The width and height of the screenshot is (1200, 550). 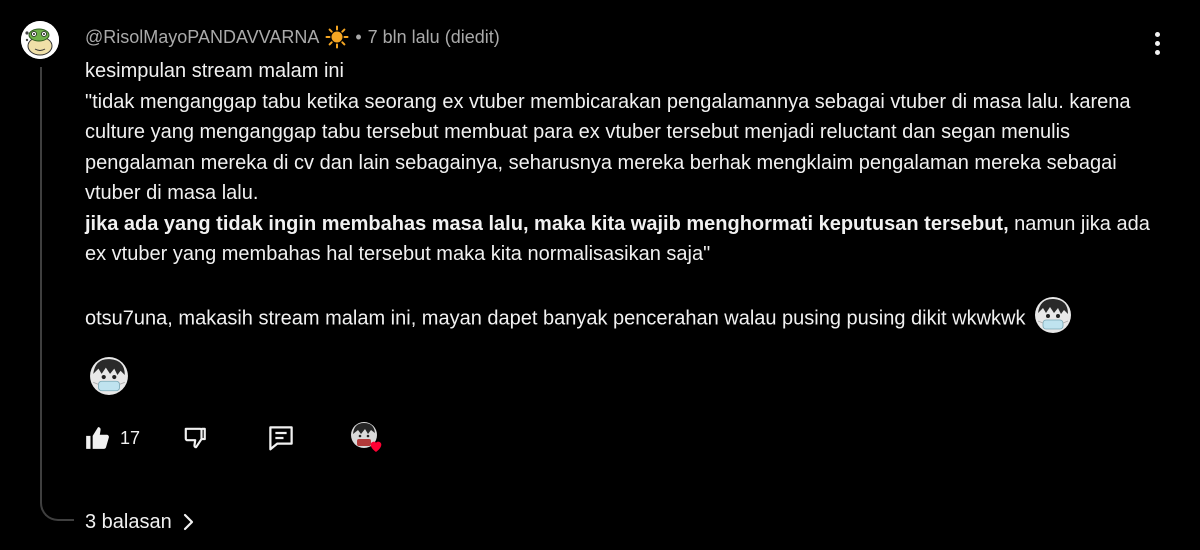 I want to click on creator-heart-badge, so click(x=367, y=438).